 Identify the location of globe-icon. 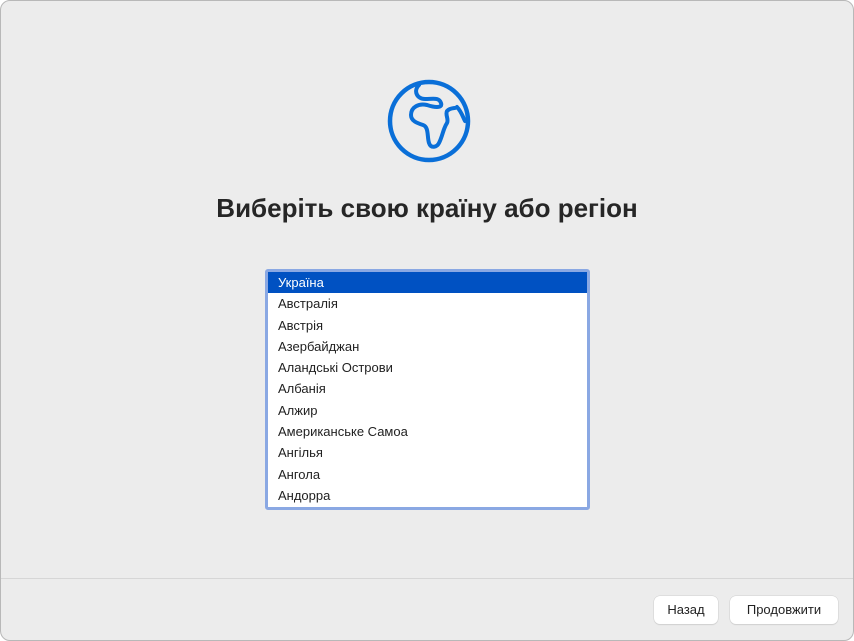
(429, 121).